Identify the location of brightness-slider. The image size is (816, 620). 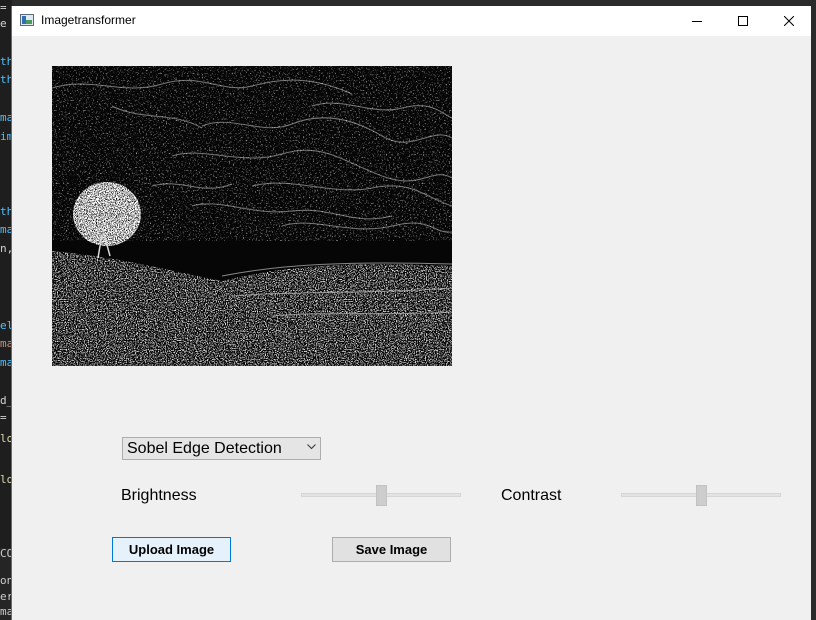
(381, 495).